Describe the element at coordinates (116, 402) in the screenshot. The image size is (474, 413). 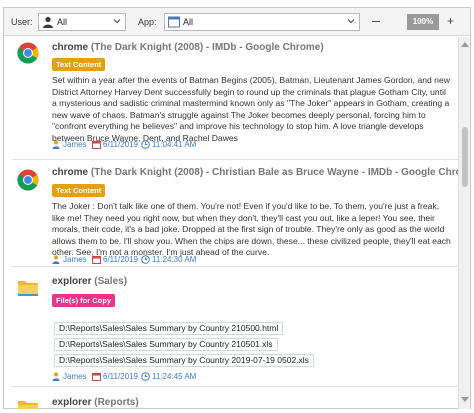
I see `window-title: (Reports)` at that location.